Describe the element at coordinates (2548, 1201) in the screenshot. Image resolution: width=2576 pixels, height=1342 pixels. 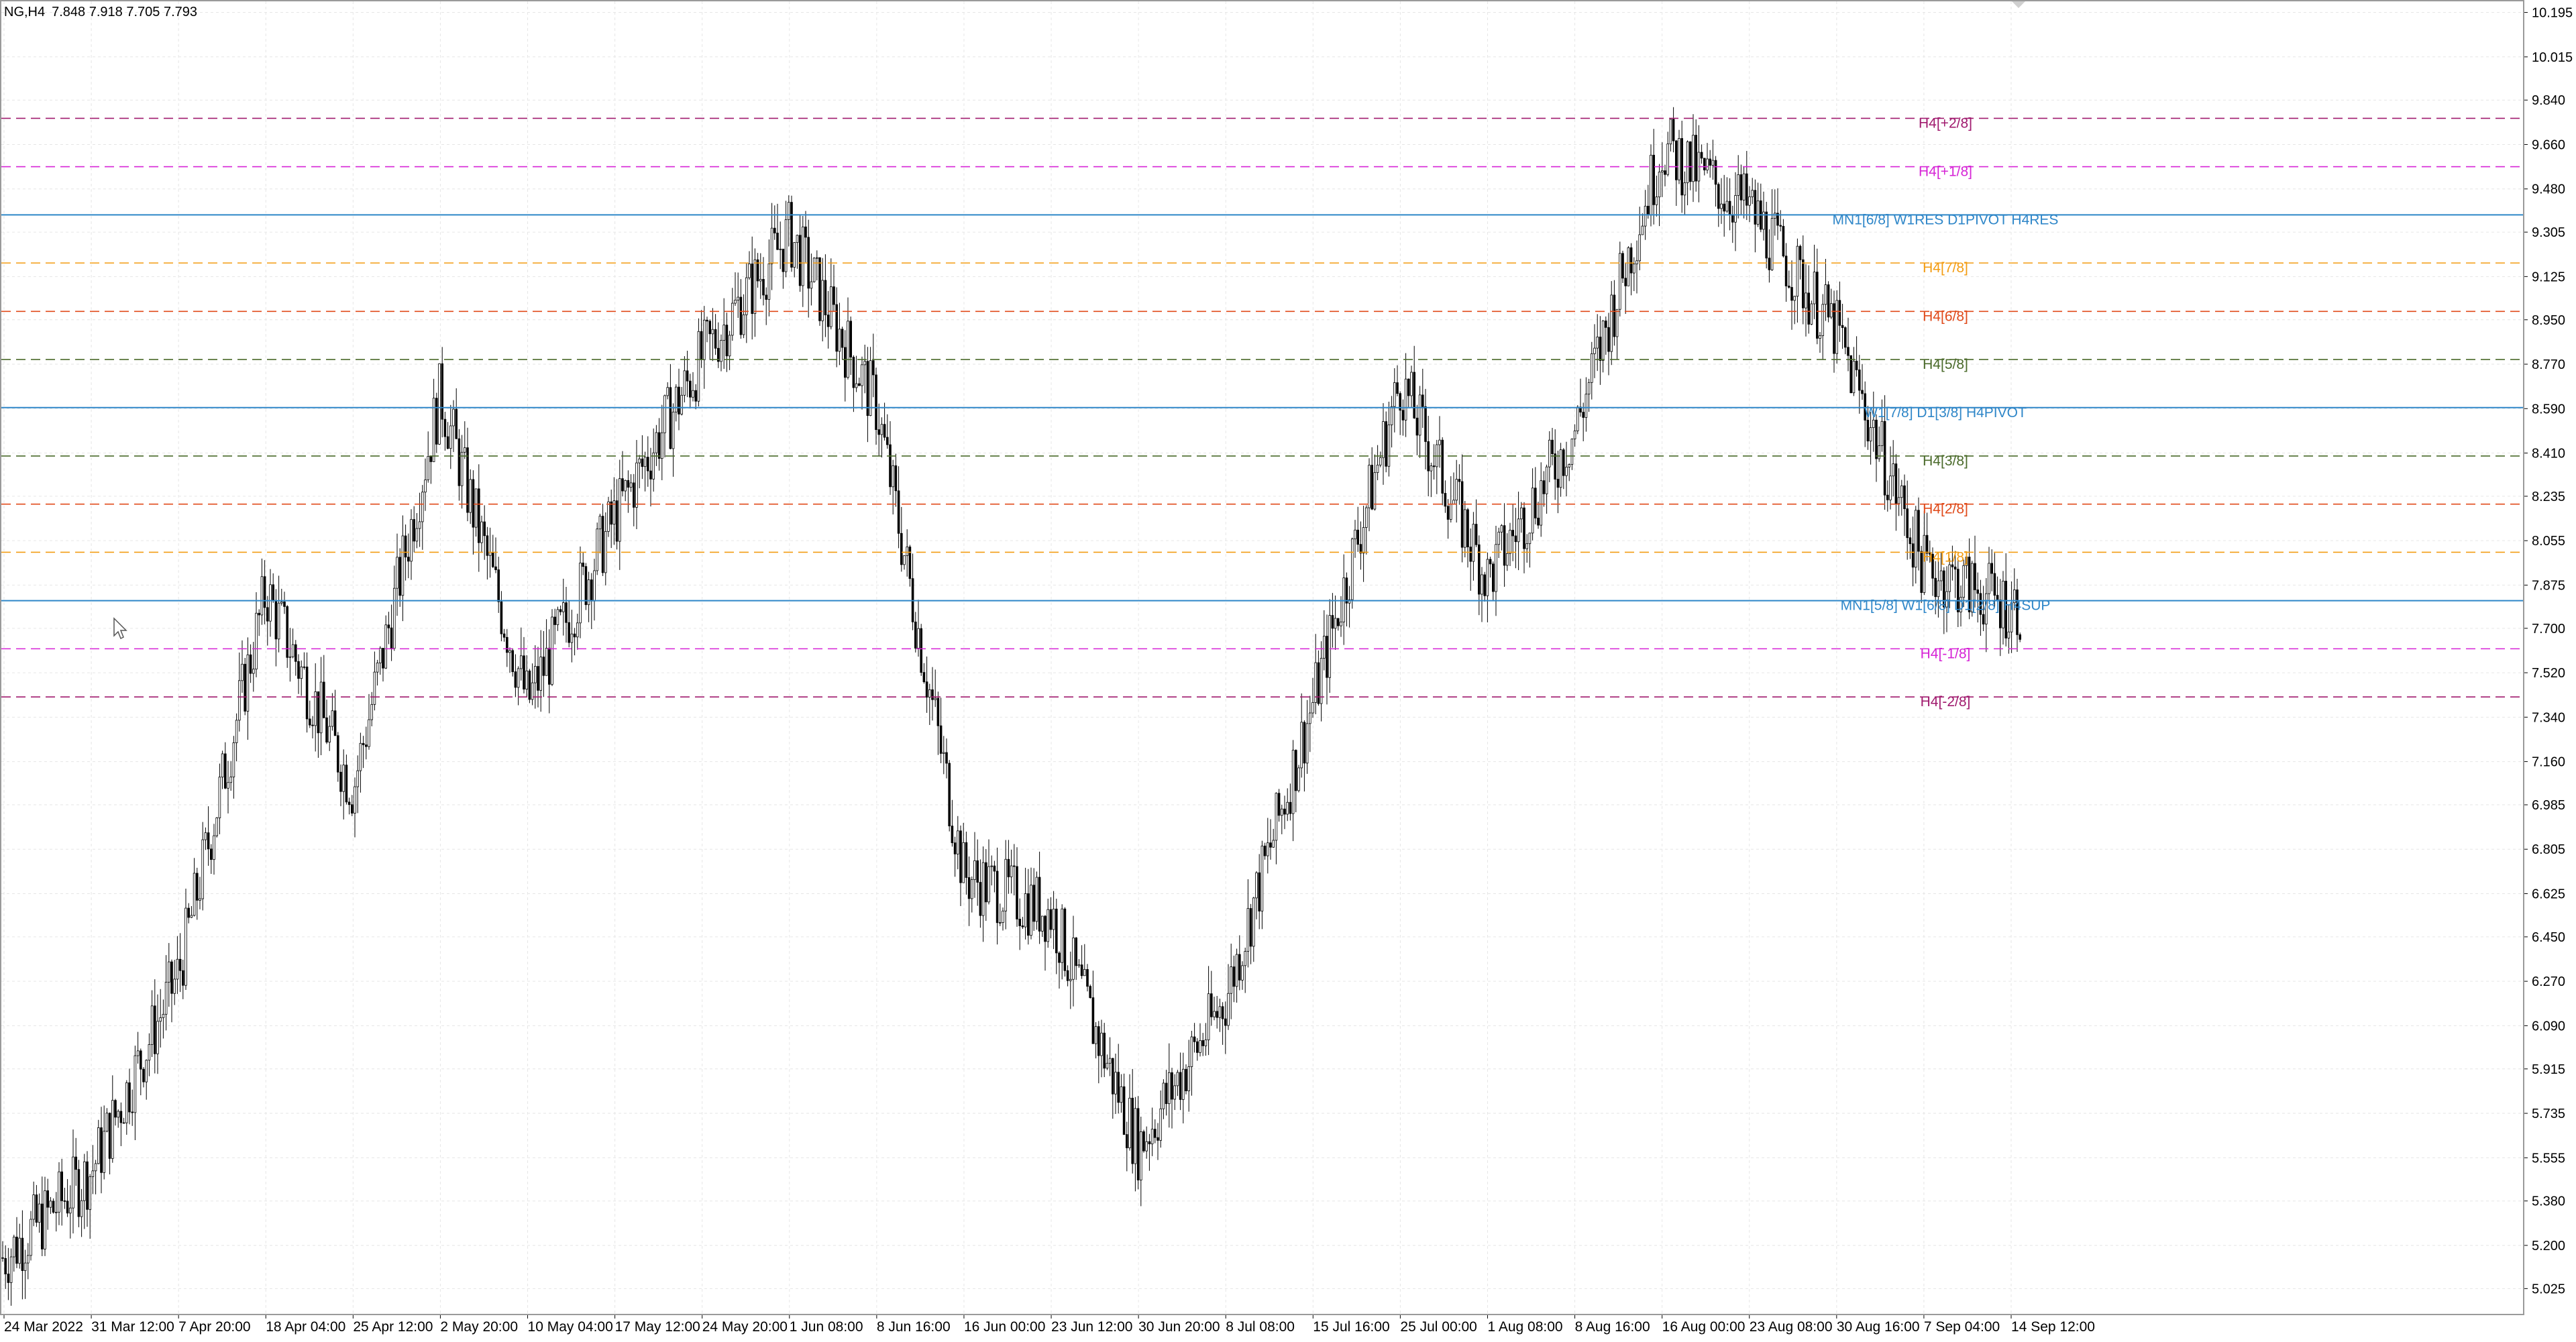
I see `y-tick-label: 5.380` at that location.